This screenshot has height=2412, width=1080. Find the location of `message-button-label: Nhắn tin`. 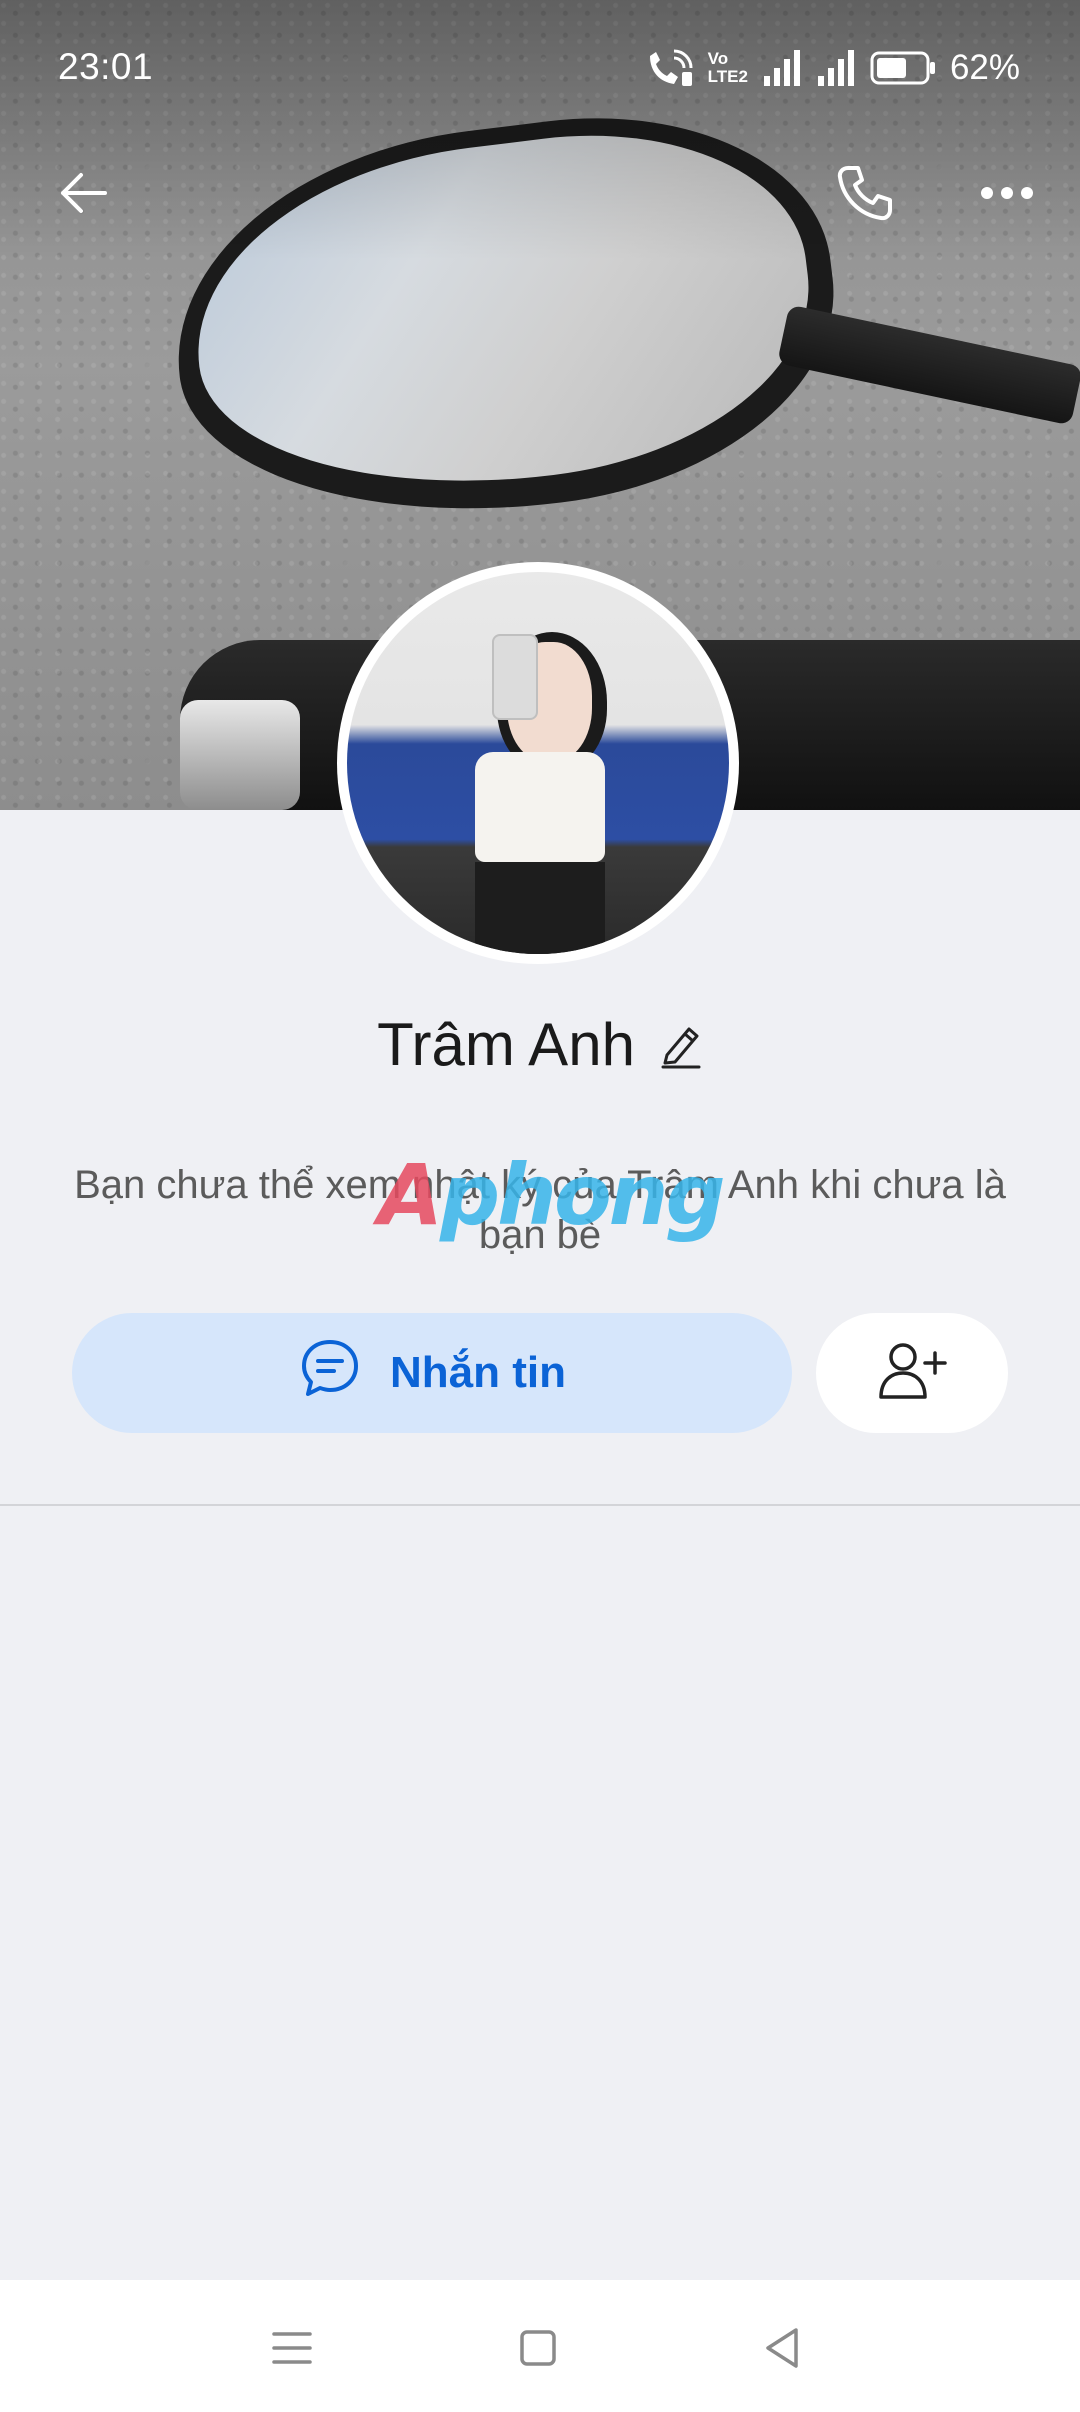

message-button-label: Nhắn tin is located at coordinates (478, 1372).